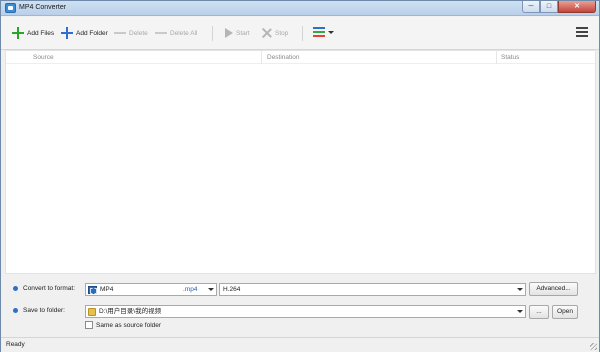  I want to click on folder-icon, so click(92, 312).